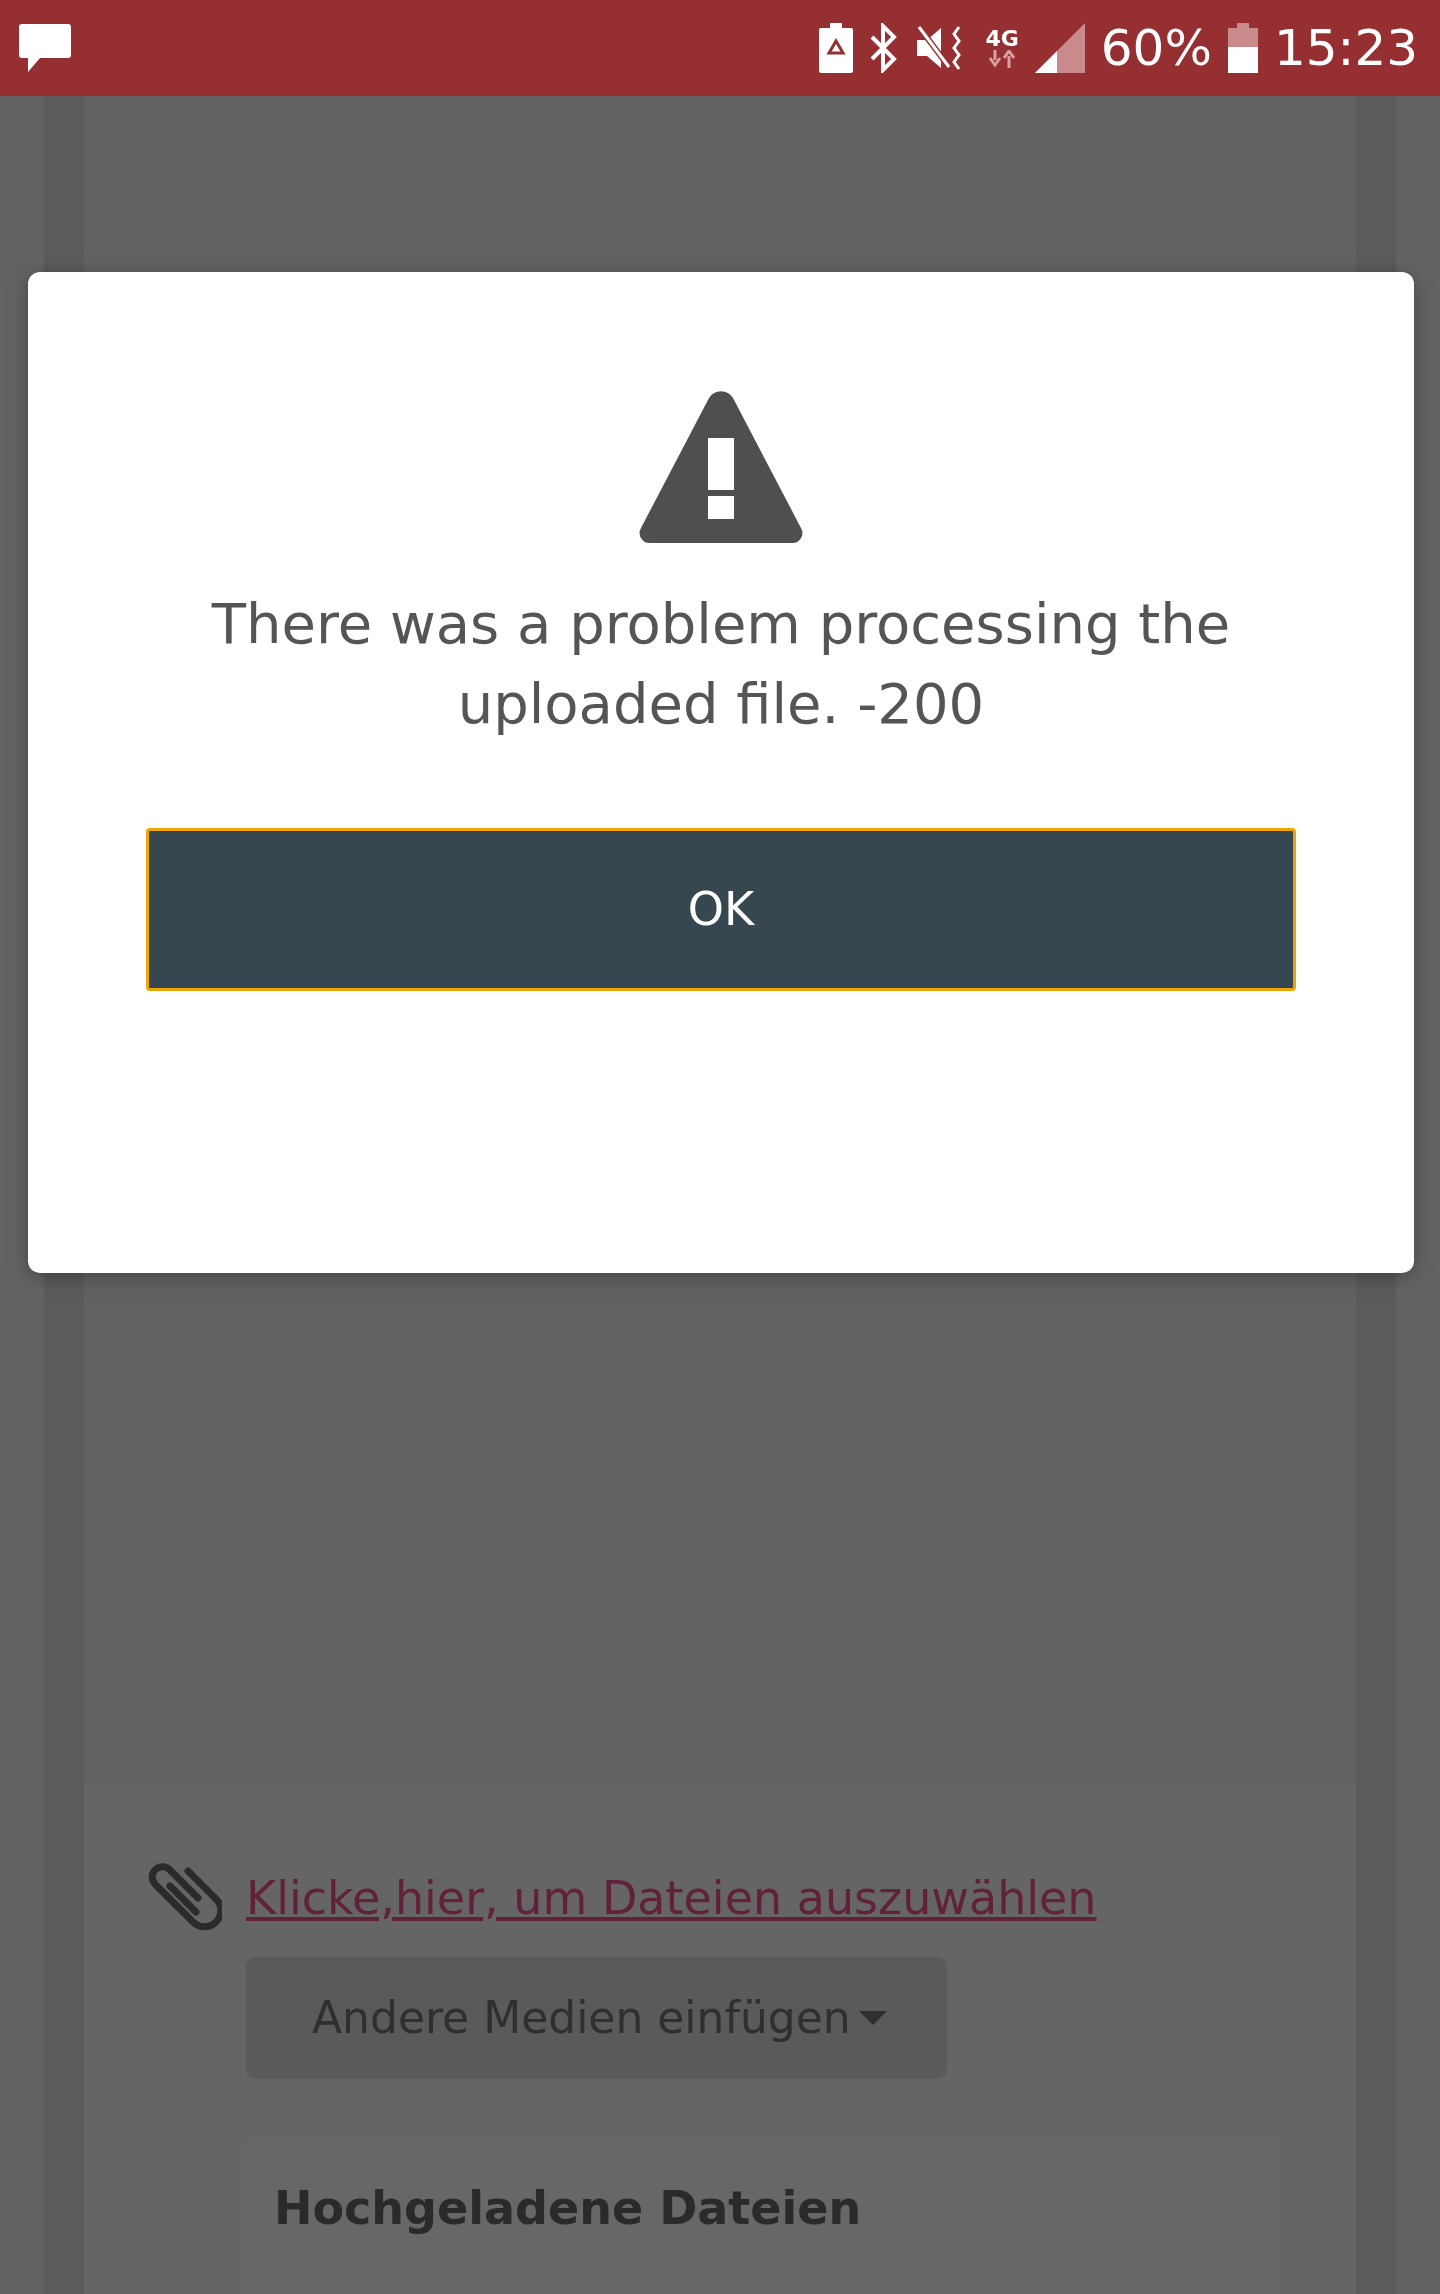  What do you see at coordinates (721, 467) in the screenshot?
I see `warning-icon` at bounding box center [721, 467].